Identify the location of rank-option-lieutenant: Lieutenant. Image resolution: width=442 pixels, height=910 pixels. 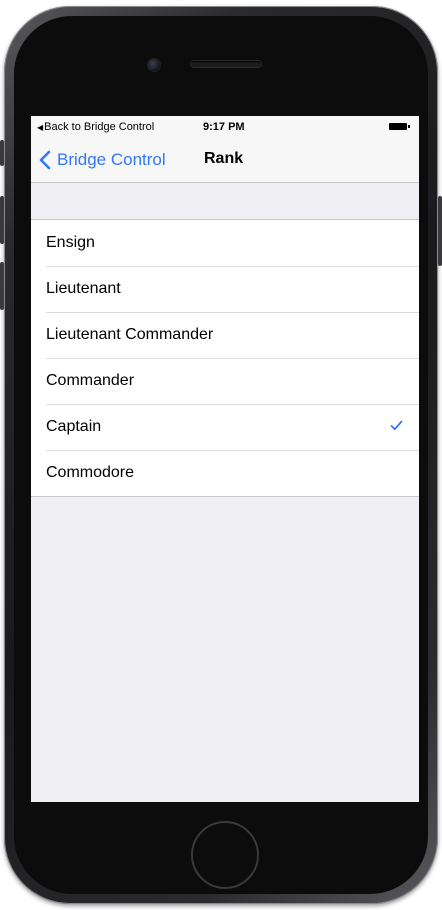
(225, 289).